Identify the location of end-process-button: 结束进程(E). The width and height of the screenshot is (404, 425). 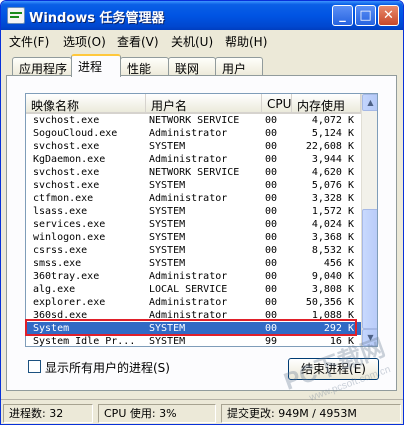
(333, 369).